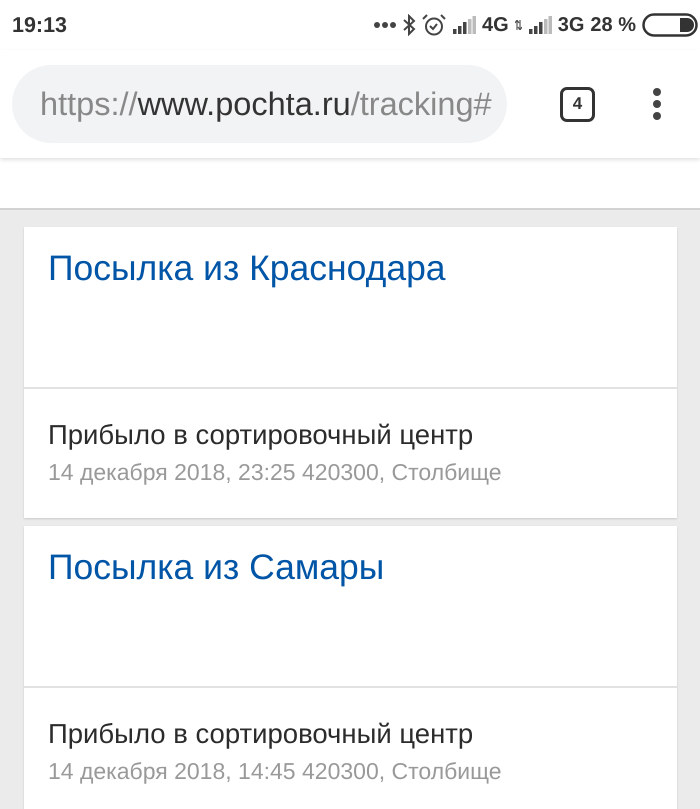  What do you see at coordinates (247, 268) in the screenshot?
I see `parcel-title: Посылка из Краснодара` at bounding box center [247, 268].